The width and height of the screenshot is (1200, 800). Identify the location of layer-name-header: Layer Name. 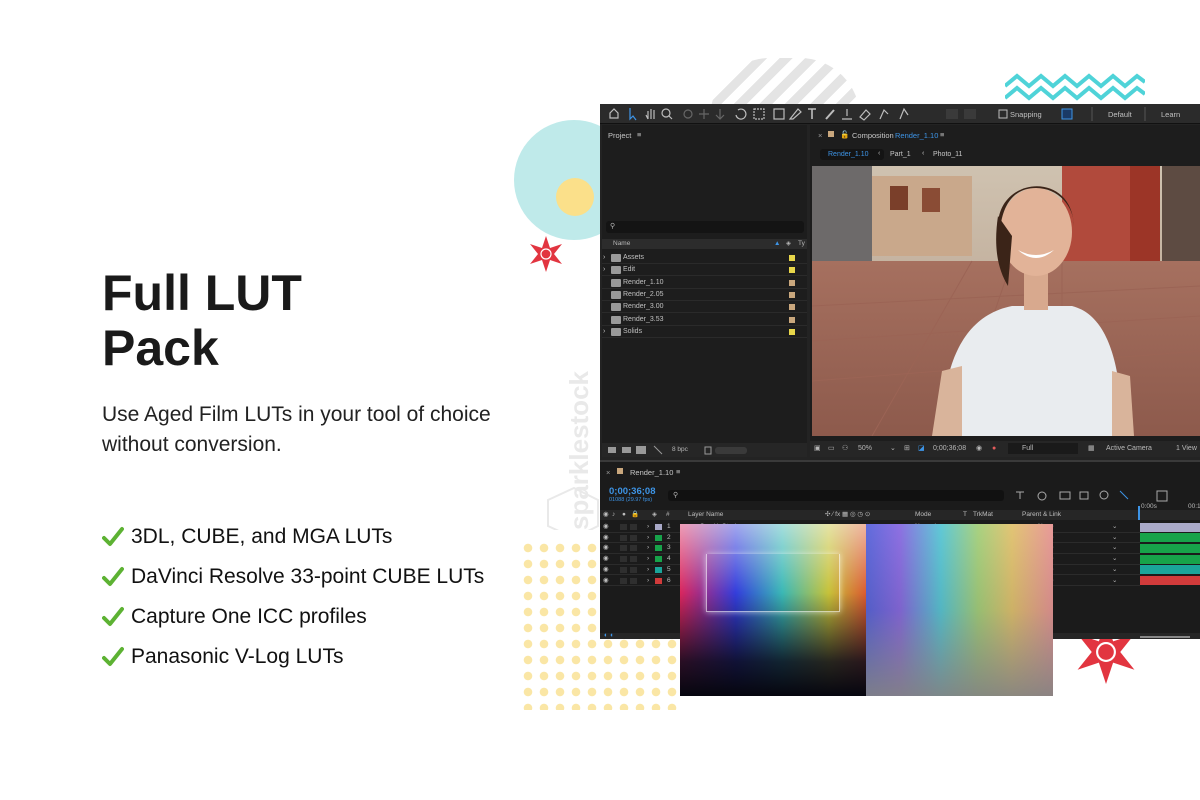
(705, 515).